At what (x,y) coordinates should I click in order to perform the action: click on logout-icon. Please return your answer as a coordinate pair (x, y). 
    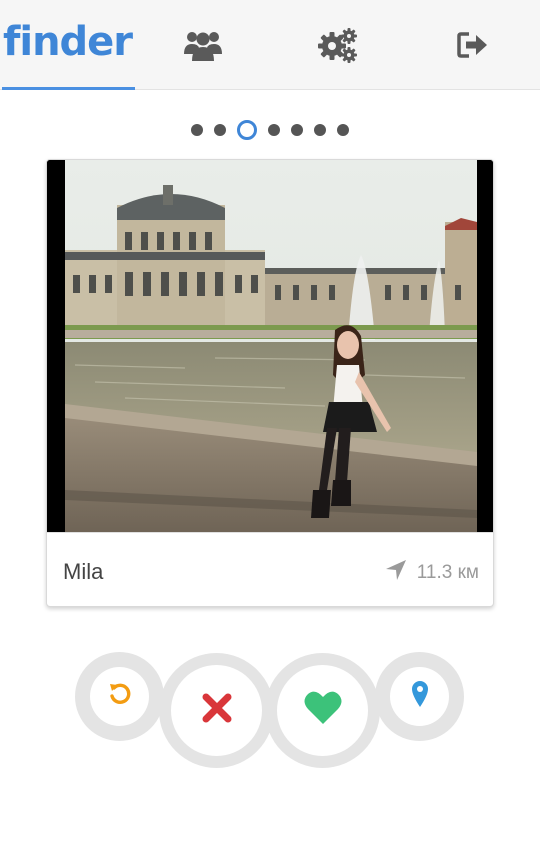
    Looking at the image, I should click on (472, 45).